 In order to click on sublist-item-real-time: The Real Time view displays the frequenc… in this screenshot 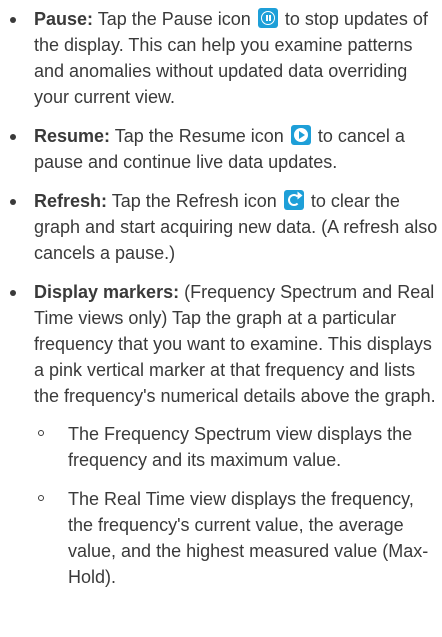, I will do `click(236, 538)`.